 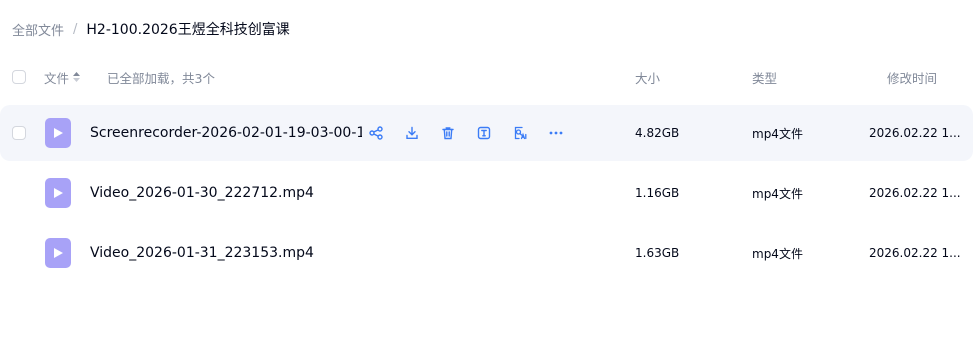 I want to click on file-list-header: 文件 已全部加载，共3个 大小 类型 修改时间, so click(x=486, y=77).